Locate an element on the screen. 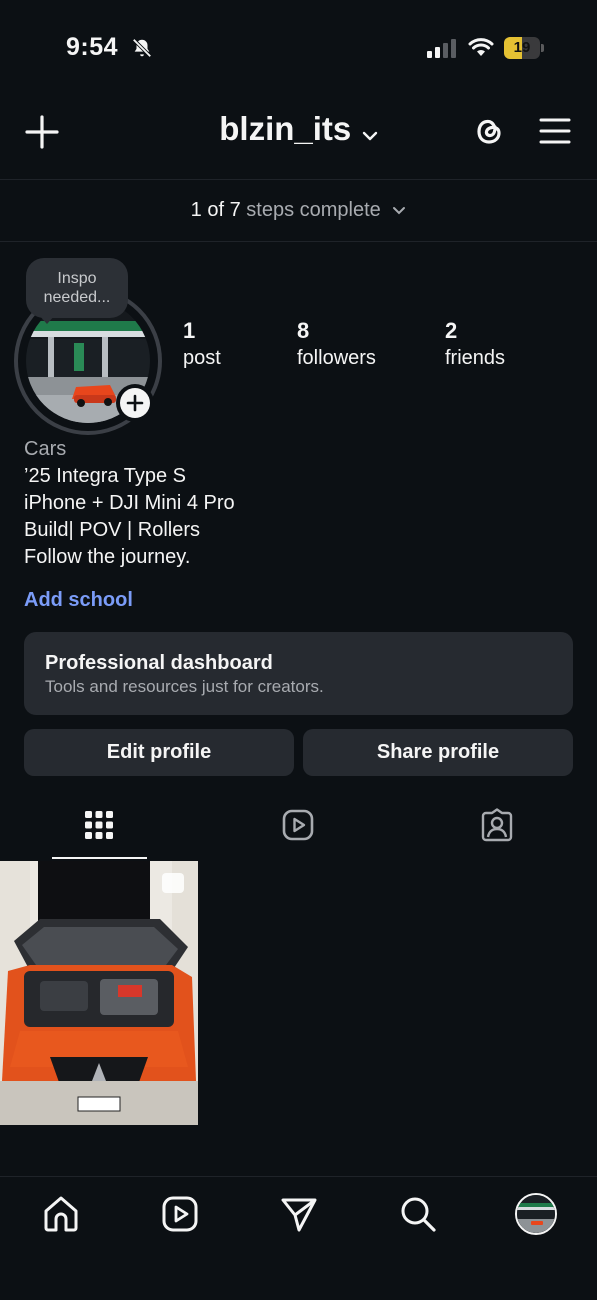  bio-category: Cars is located at coordinates (45, 449).